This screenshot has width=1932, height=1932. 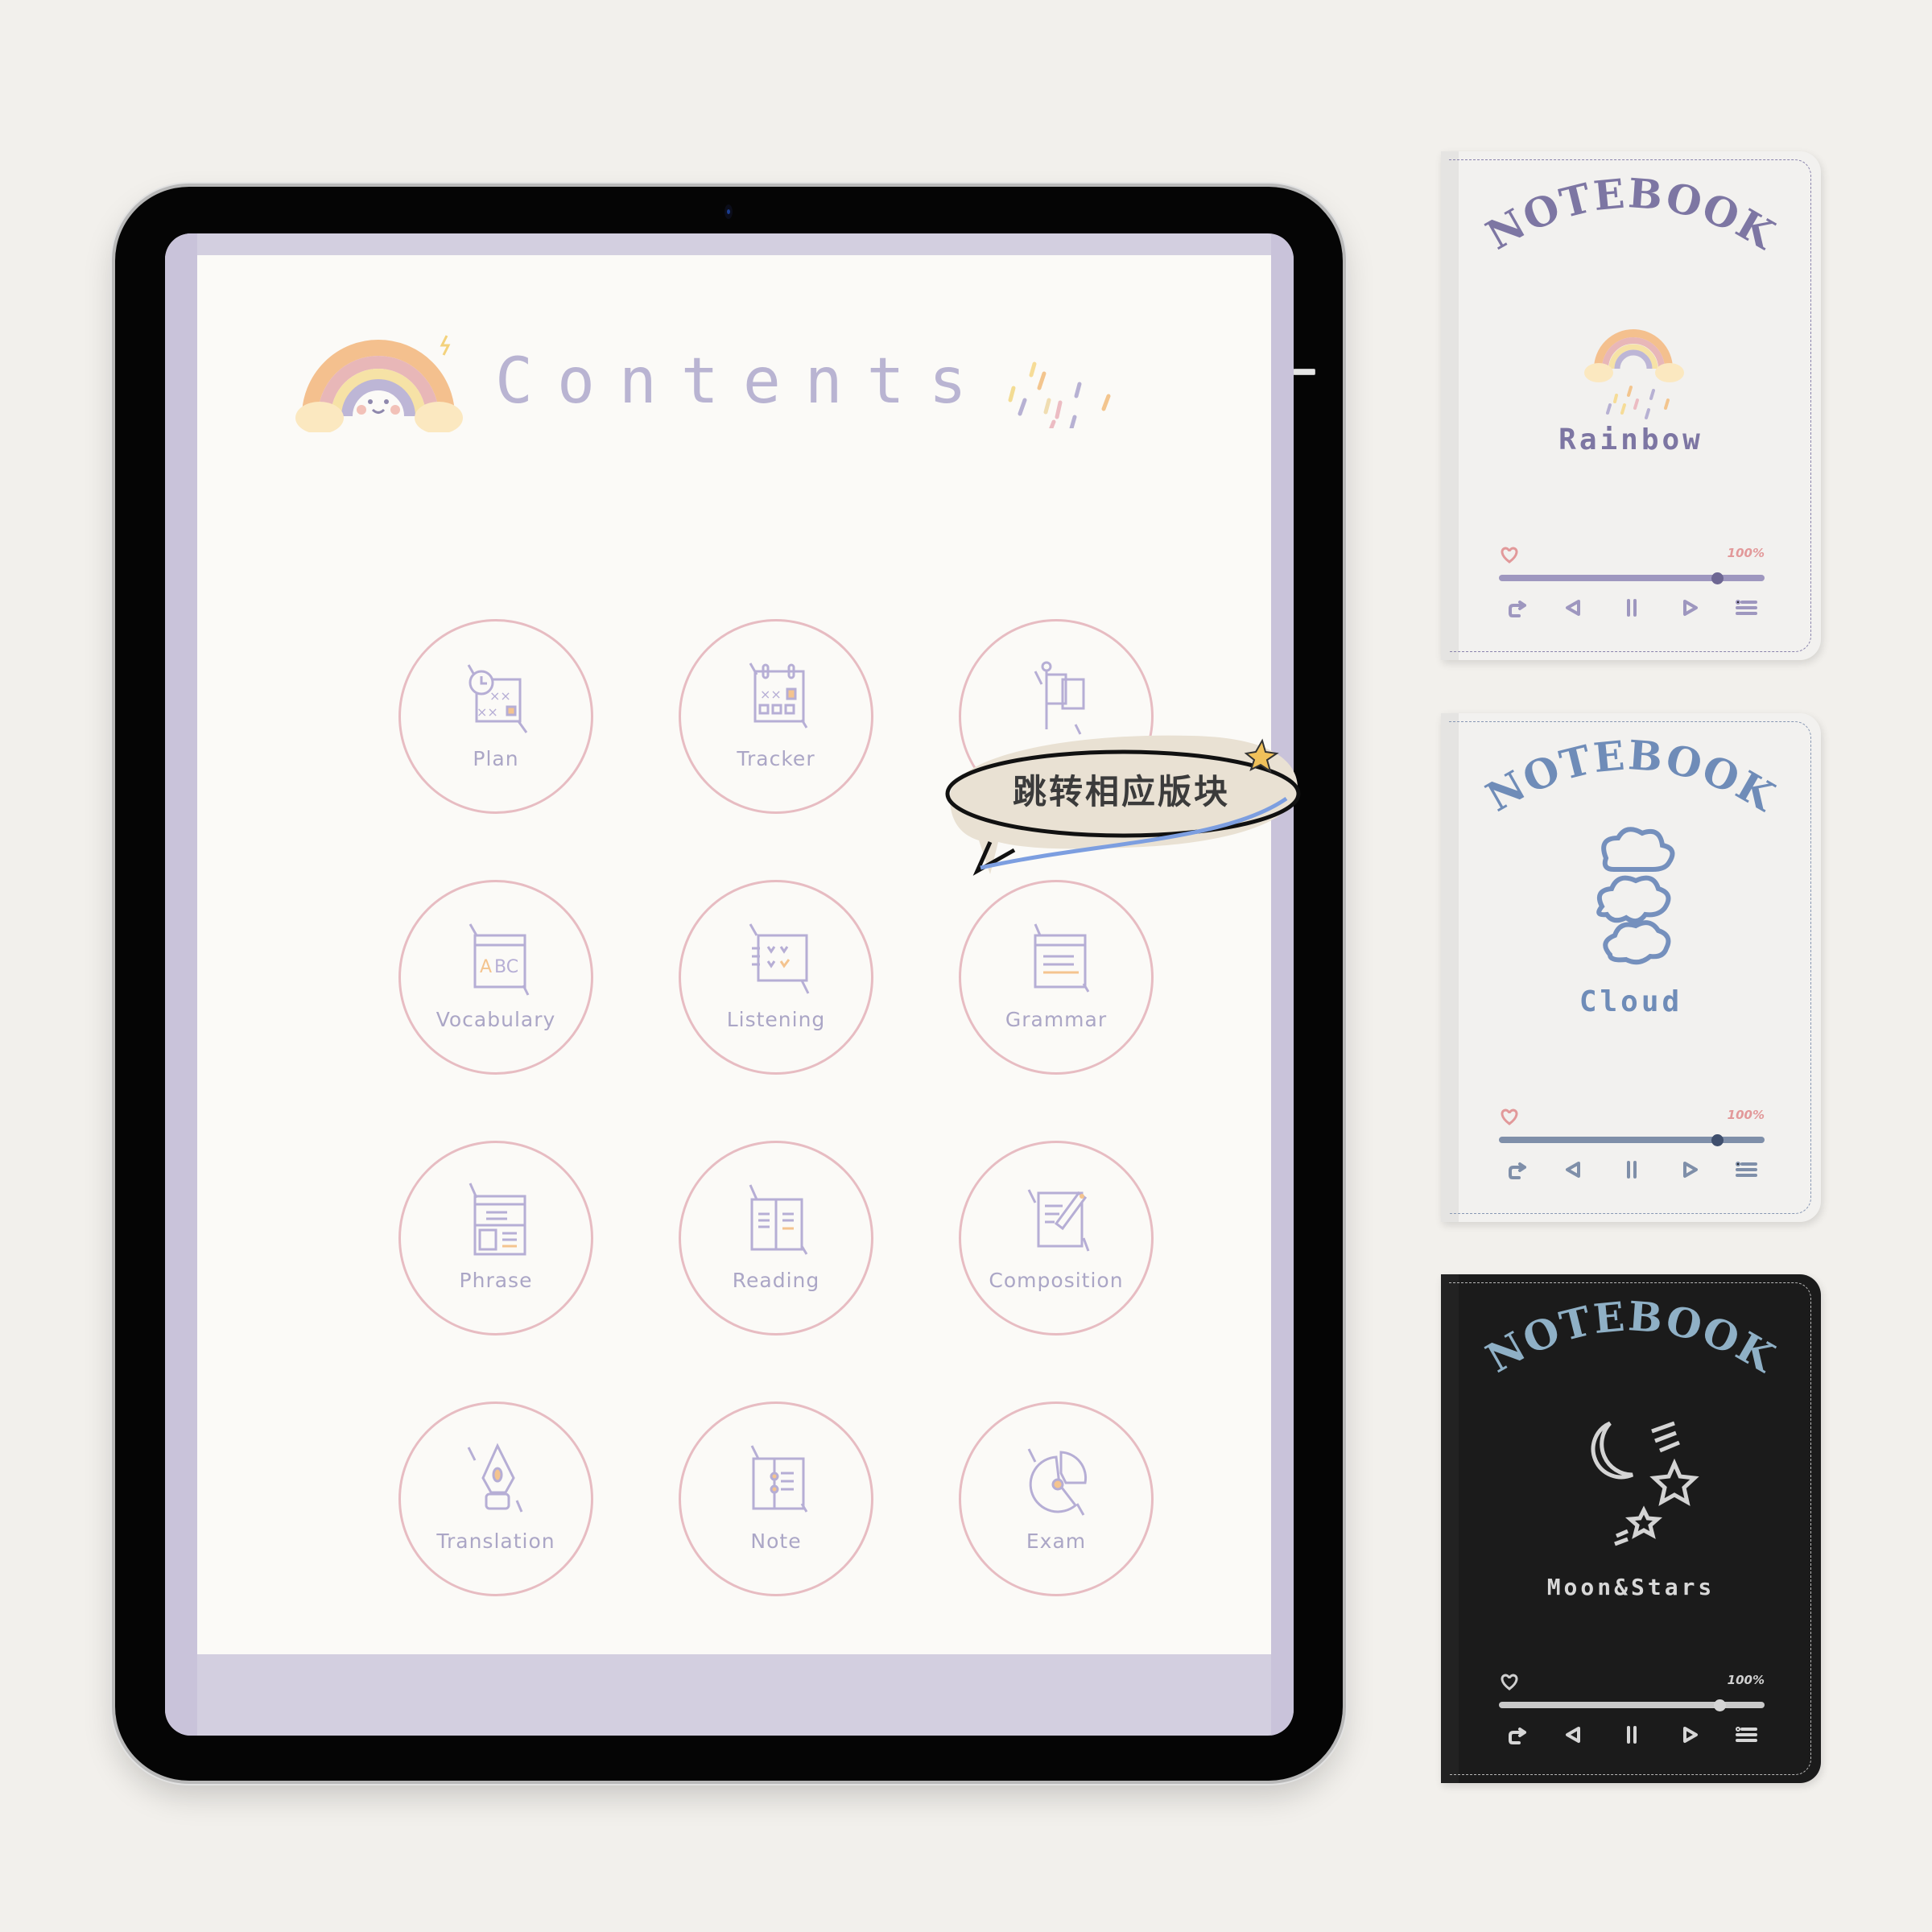 I want to click on newspaper-icon, so click(x=497, y=1219).